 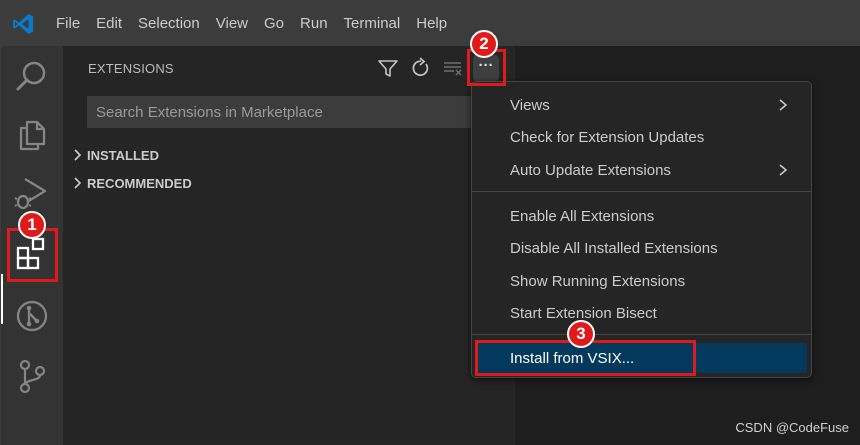 I want to click on menu-item-label: Show Running Extensions, so click(x=598, y=281).